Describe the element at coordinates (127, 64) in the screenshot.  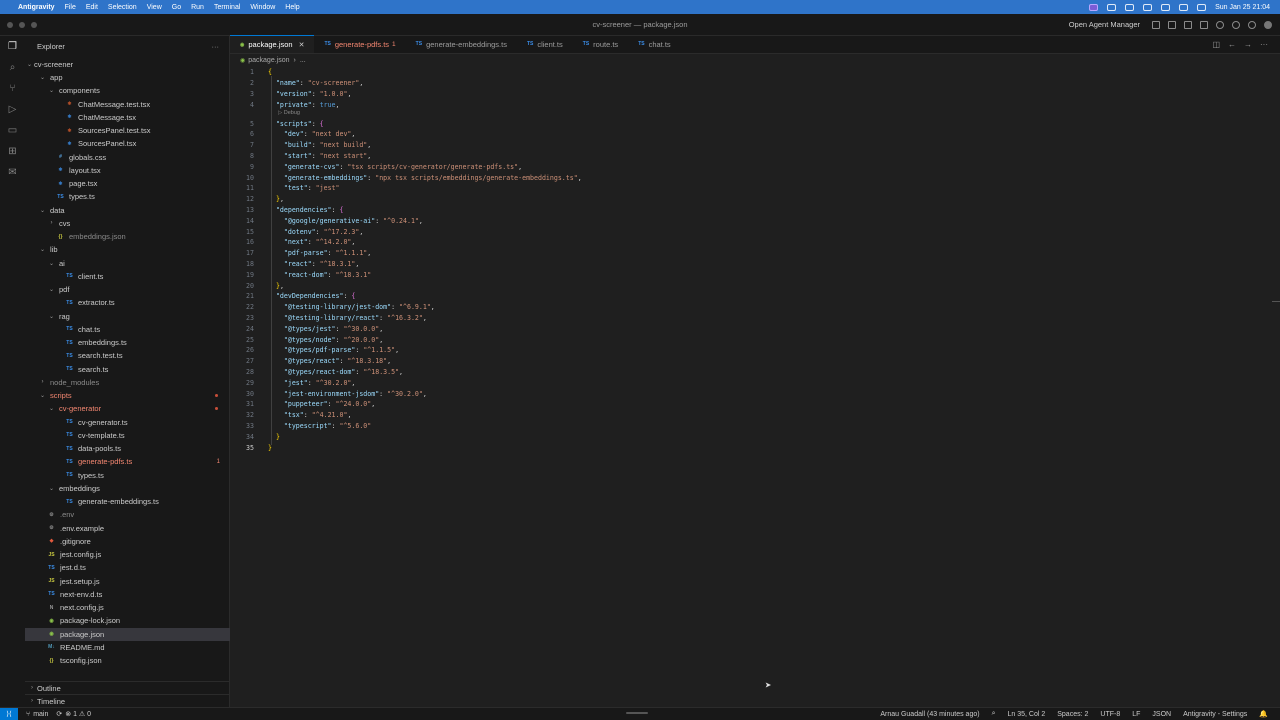
I see `tree-root: ⌄ cv-screener` at that location.